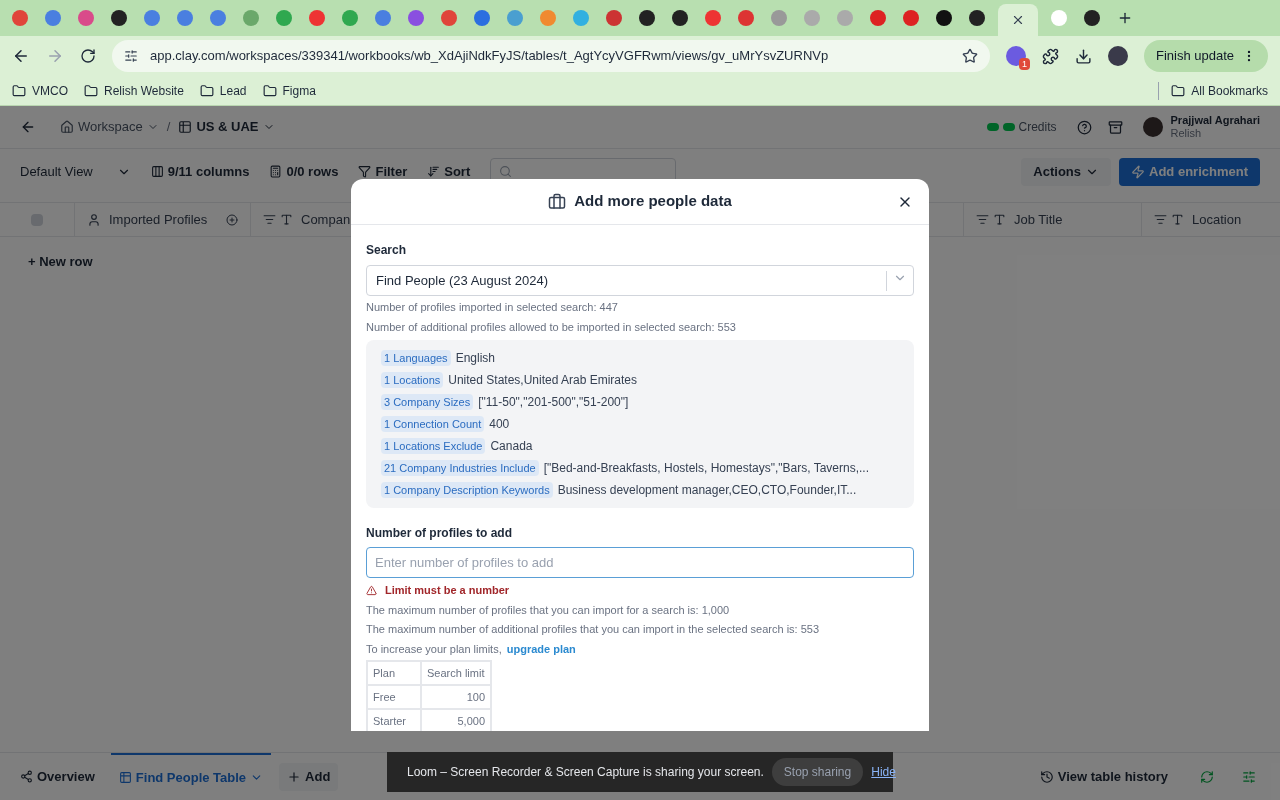  I want to click on table-header-cell: Search limit, so click(456, 673).